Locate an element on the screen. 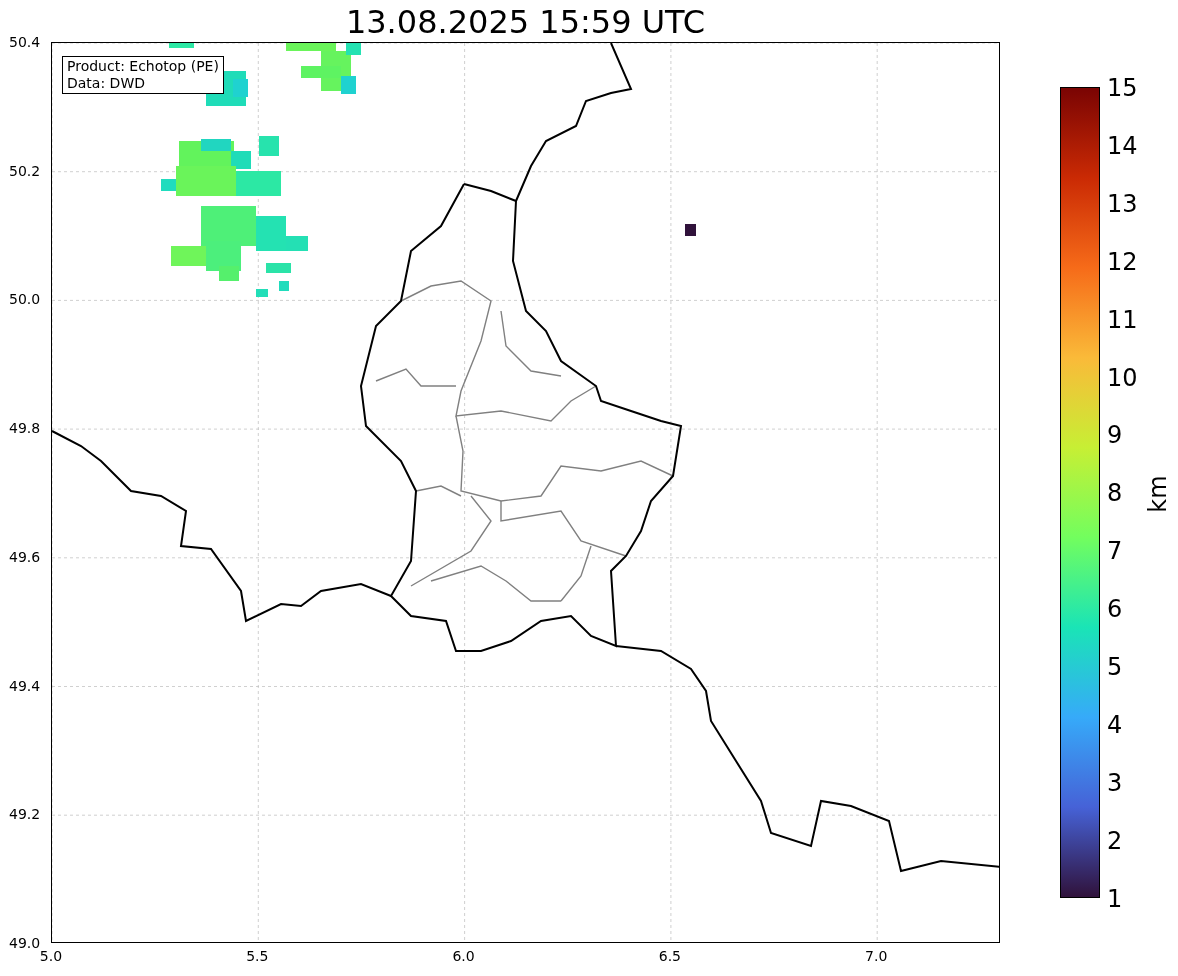  y-tick-label: 50.0 is located at coordinates (25, 299).